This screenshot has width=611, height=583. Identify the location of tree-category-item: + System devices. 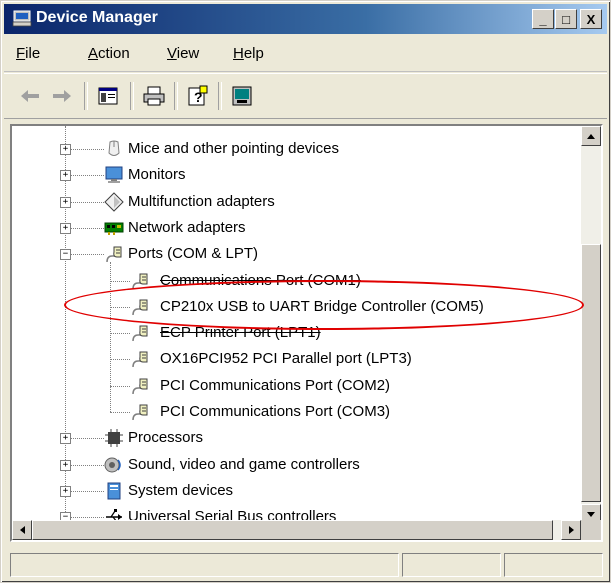
(296, 491).